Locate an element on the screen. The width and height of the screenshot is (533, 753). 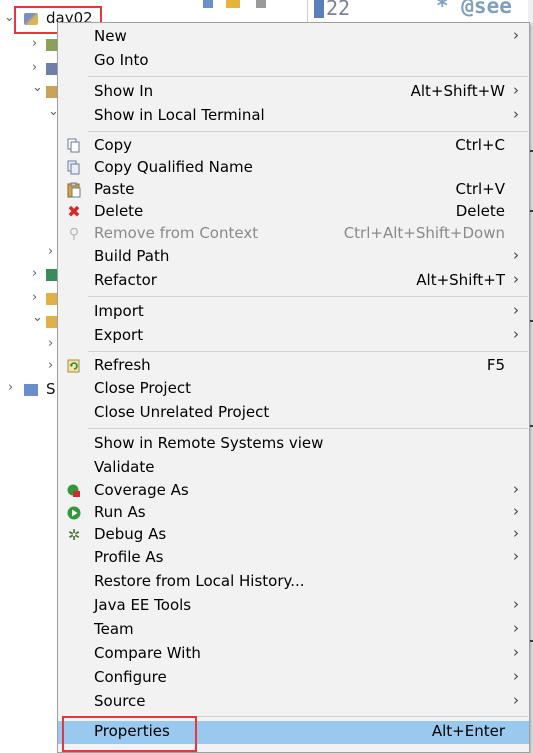
menu-item-shortcut: Delete is located at coordinates (480, 211).